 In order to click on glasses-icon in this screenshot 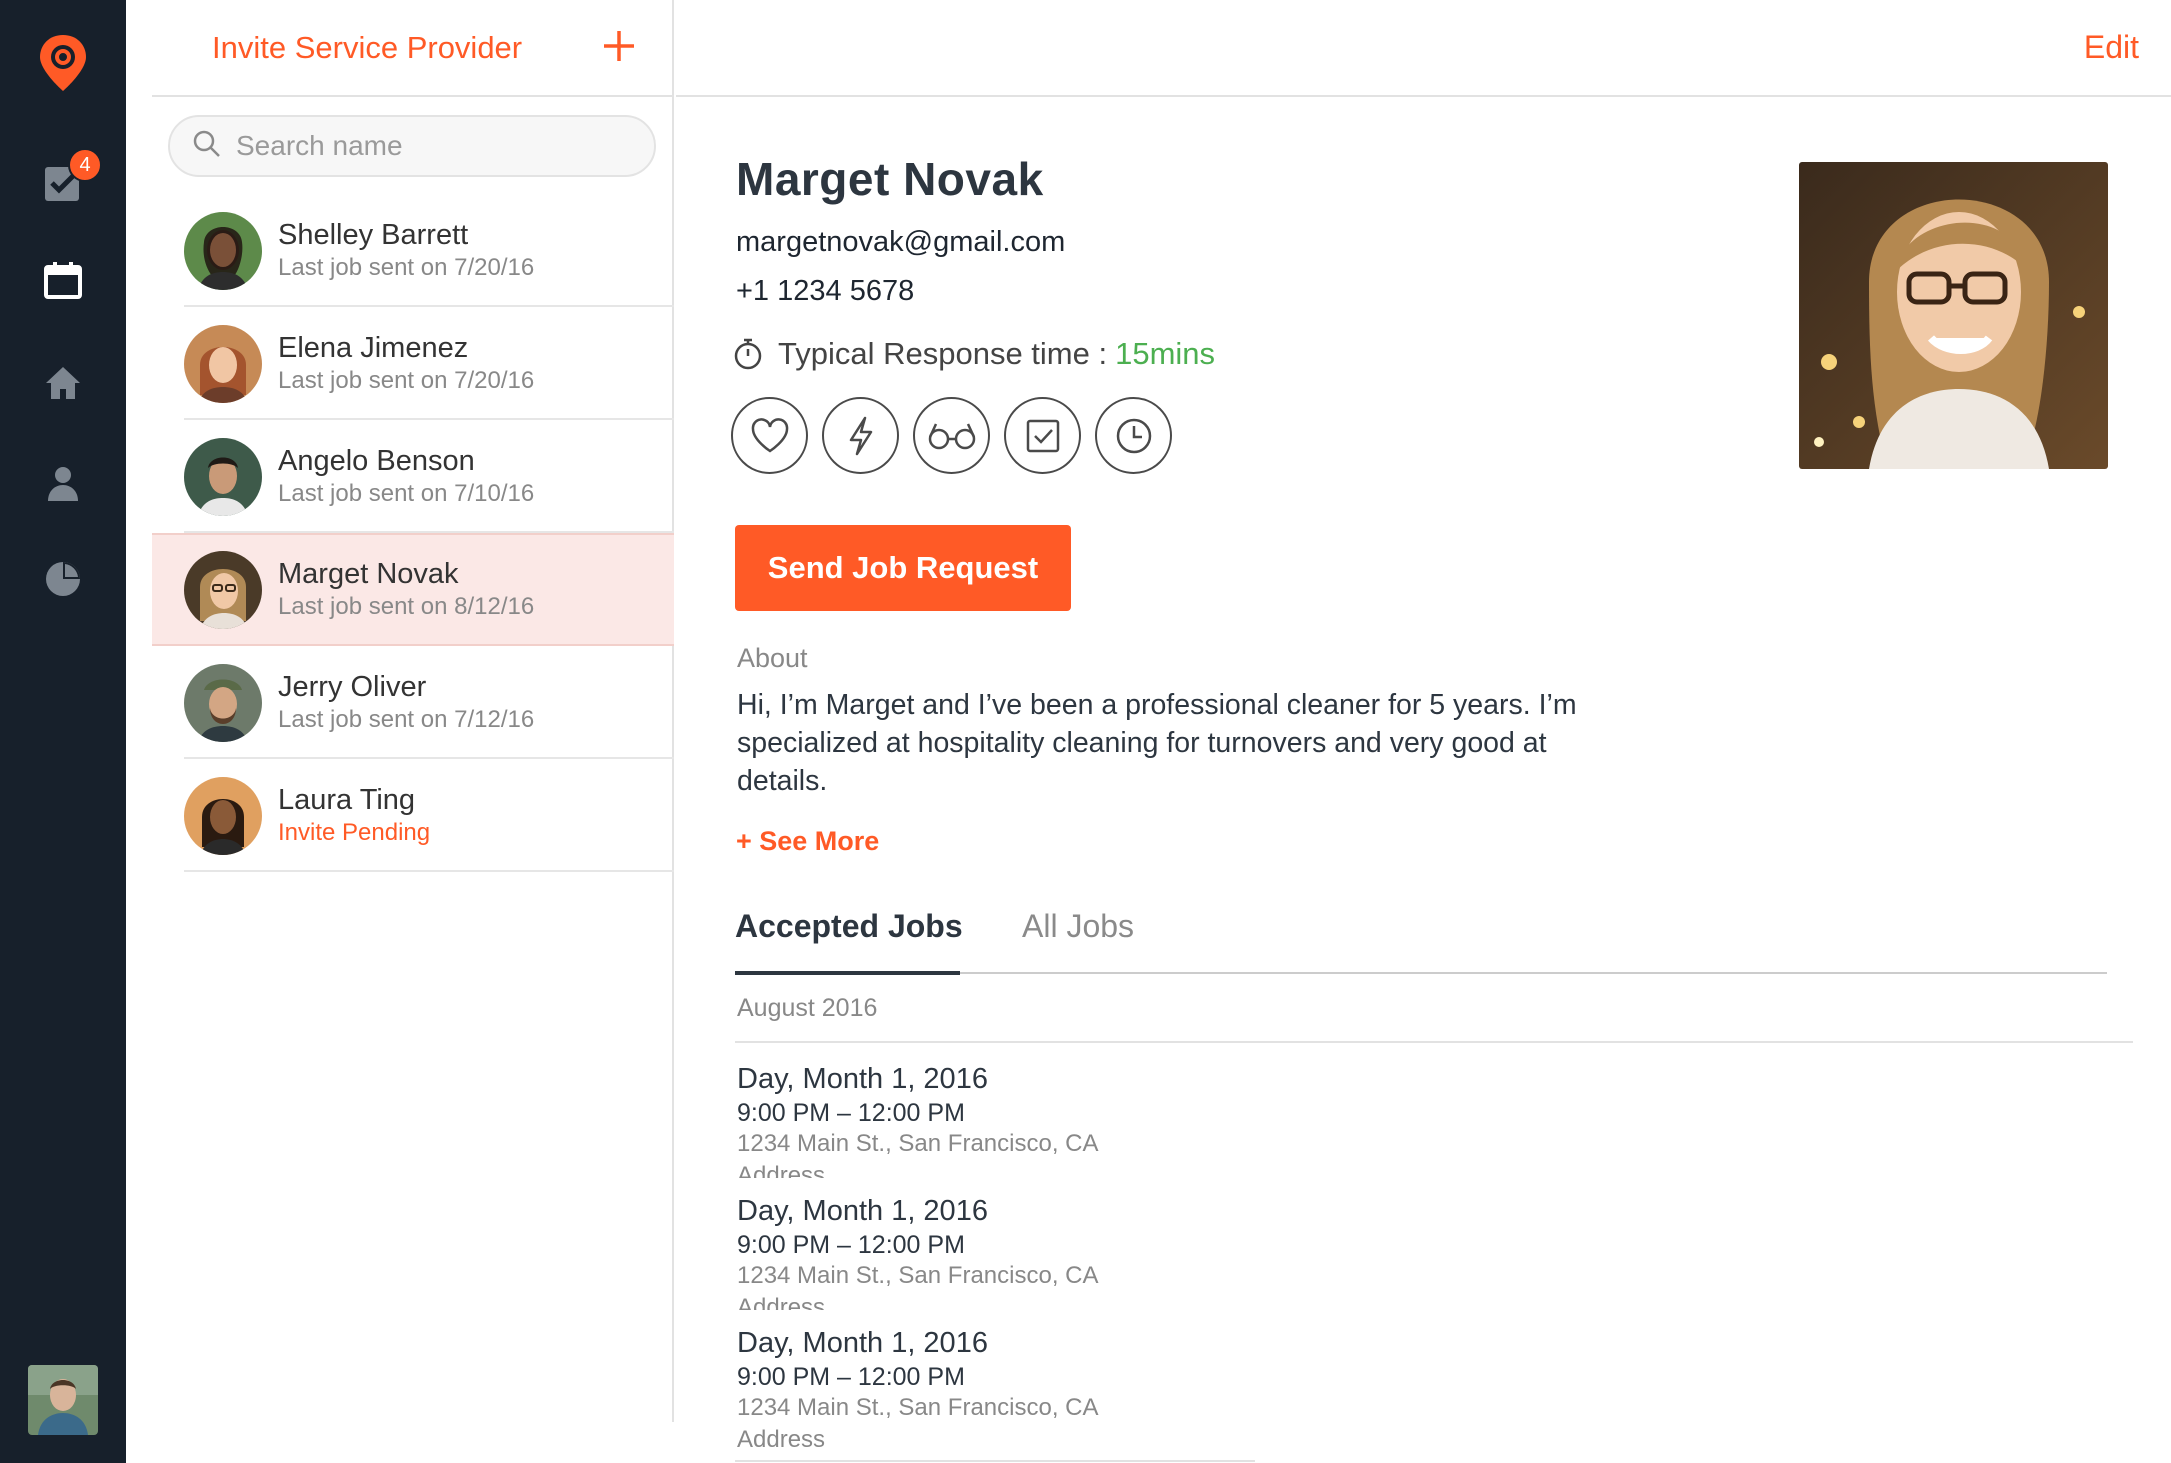, I will do `click(951, 435)`.